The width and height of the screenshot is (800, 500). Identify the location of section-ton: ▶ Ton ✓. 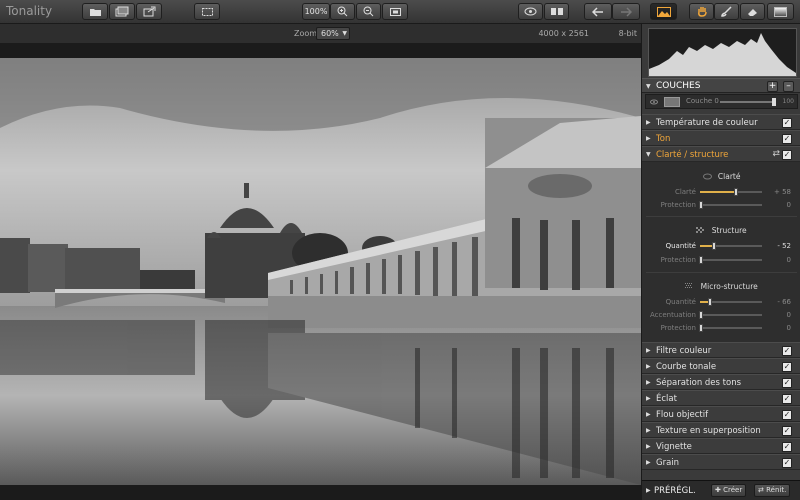
(721, 138).